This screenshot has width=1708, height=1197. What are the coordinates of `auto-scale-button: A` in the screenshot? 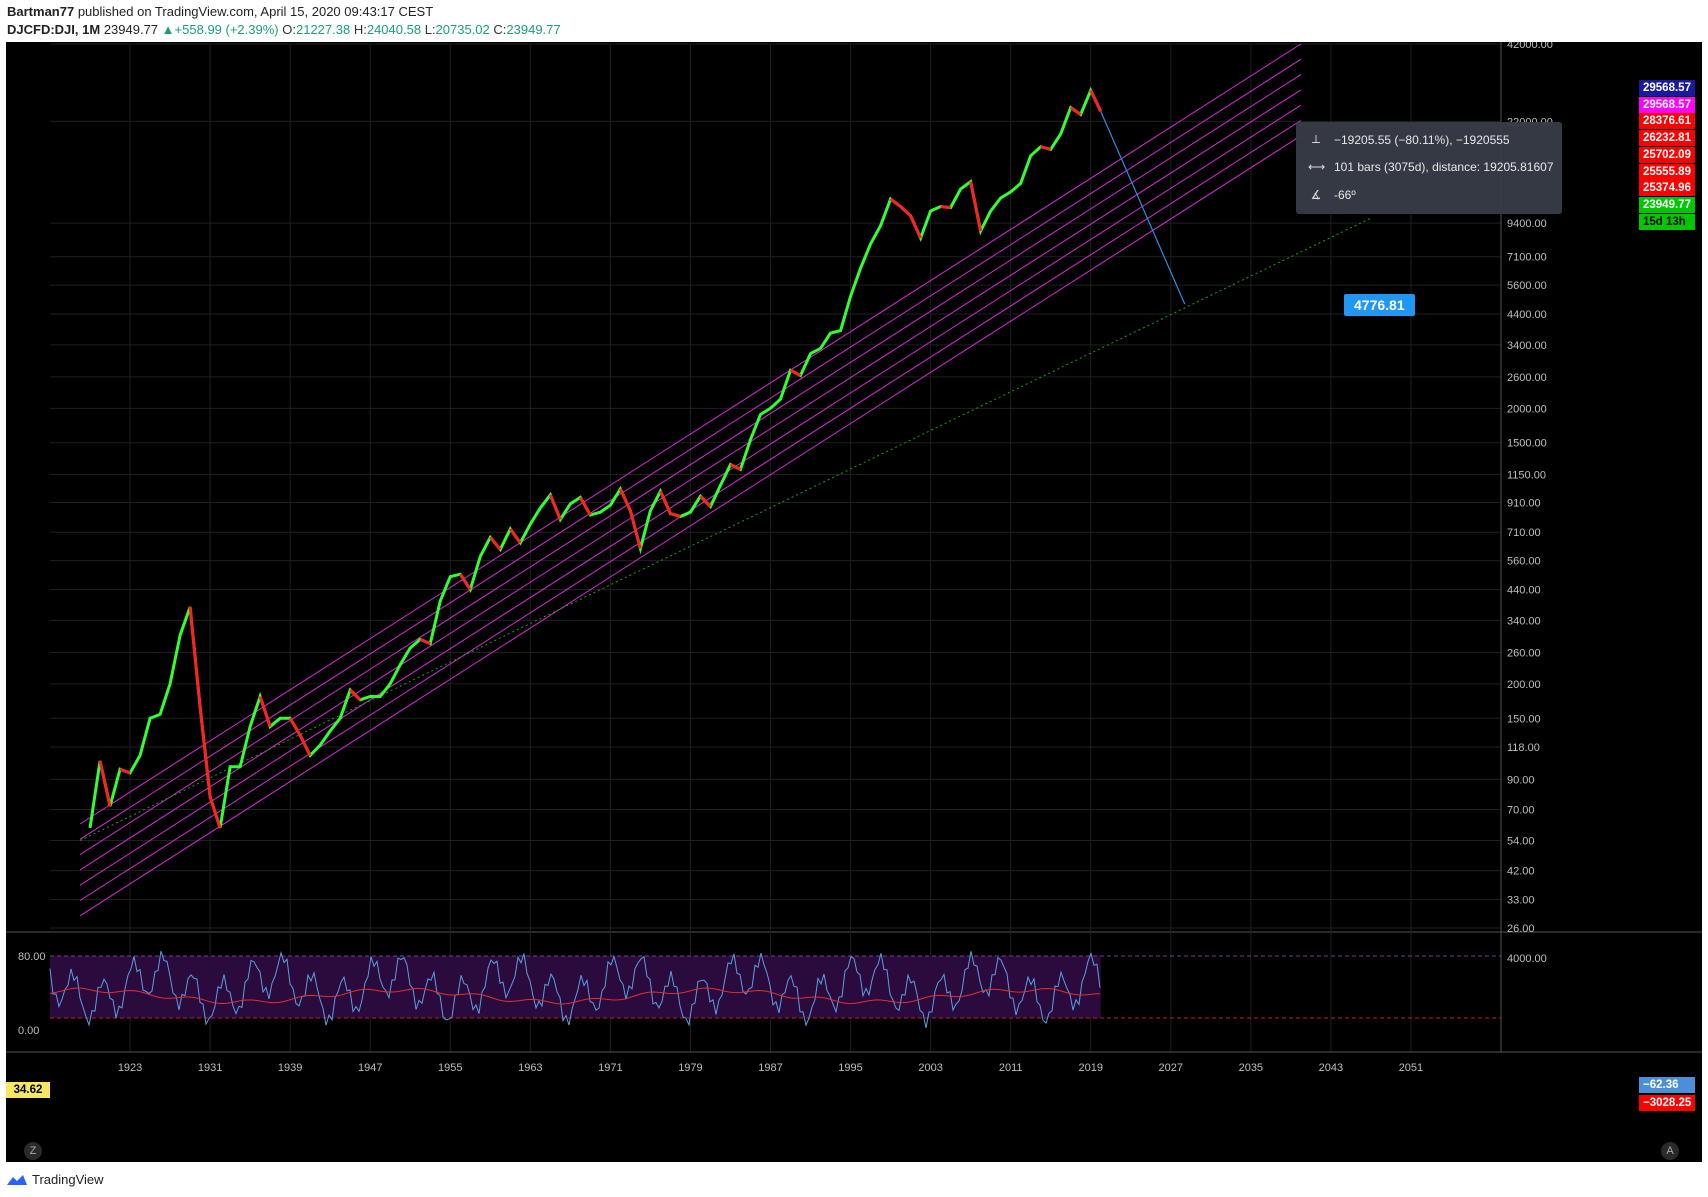 It's located at (1670, 1151).